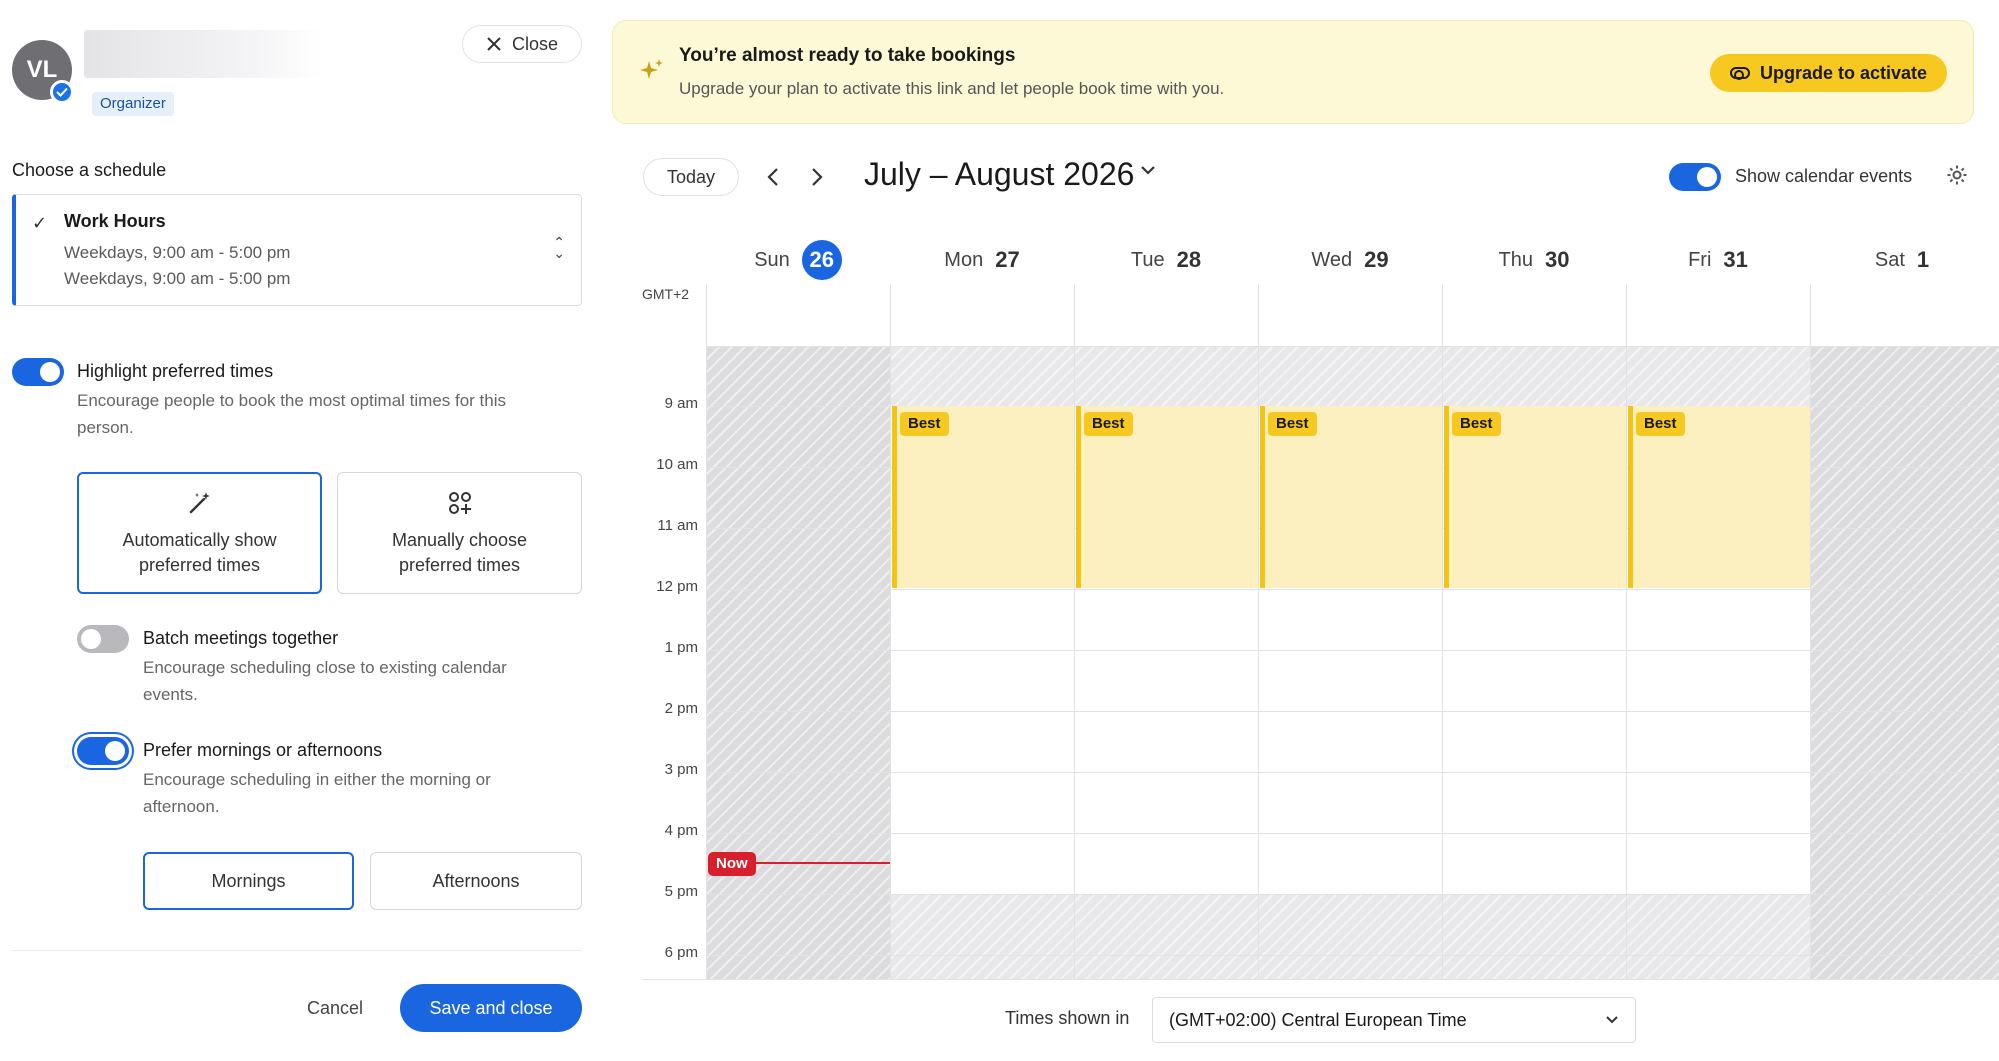 This screenshot has height=1061, width=1999. What do you see at coordinates (821, 260) in the screenshot?
I see `day-number-today: 26` at bounding box center [821, 260].